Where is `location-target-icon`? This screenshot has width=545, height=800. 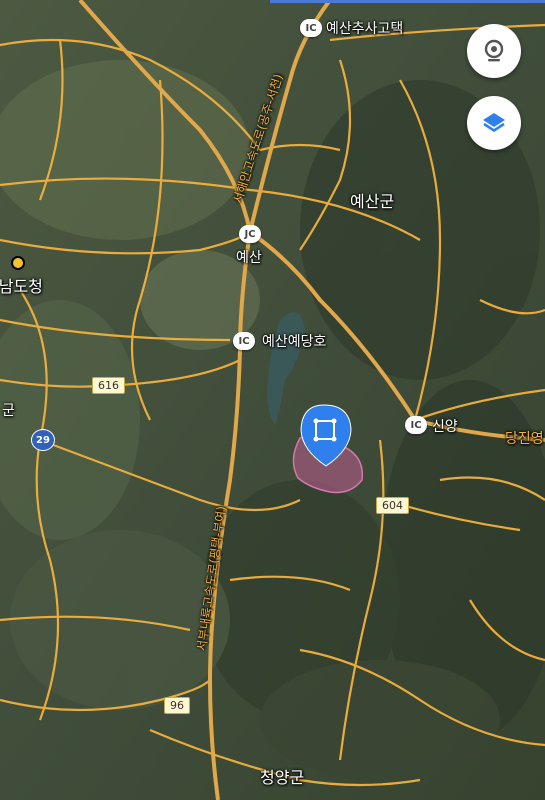
location-target-icon is located at coordinates (494, 50).